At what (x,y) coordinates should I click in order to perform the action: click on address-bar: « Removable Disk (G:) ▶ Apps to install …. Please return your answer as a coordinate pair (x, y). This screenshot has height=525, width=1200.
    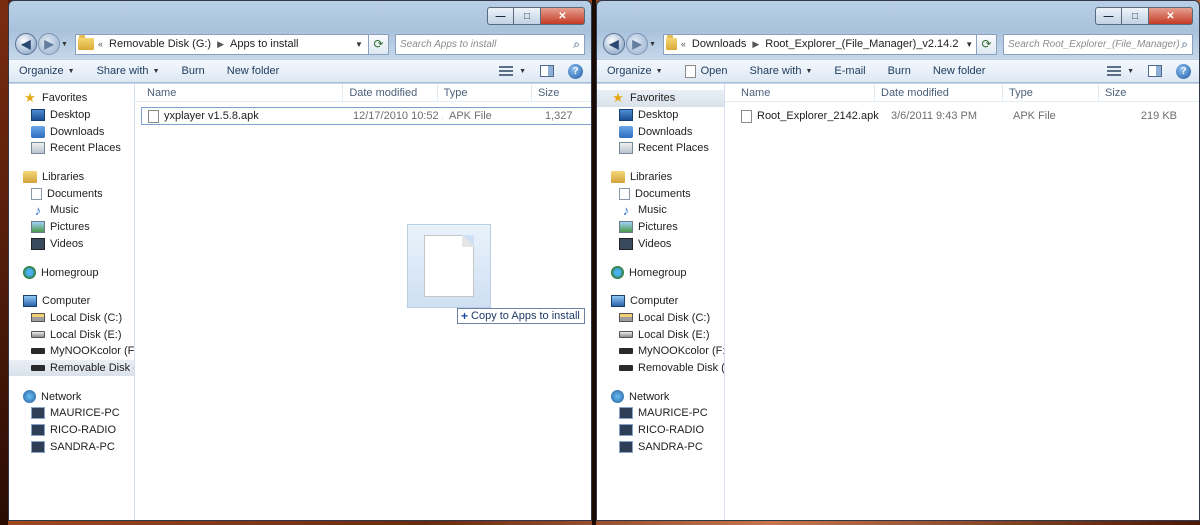
    Looking at the image, I should click on (222, 44).